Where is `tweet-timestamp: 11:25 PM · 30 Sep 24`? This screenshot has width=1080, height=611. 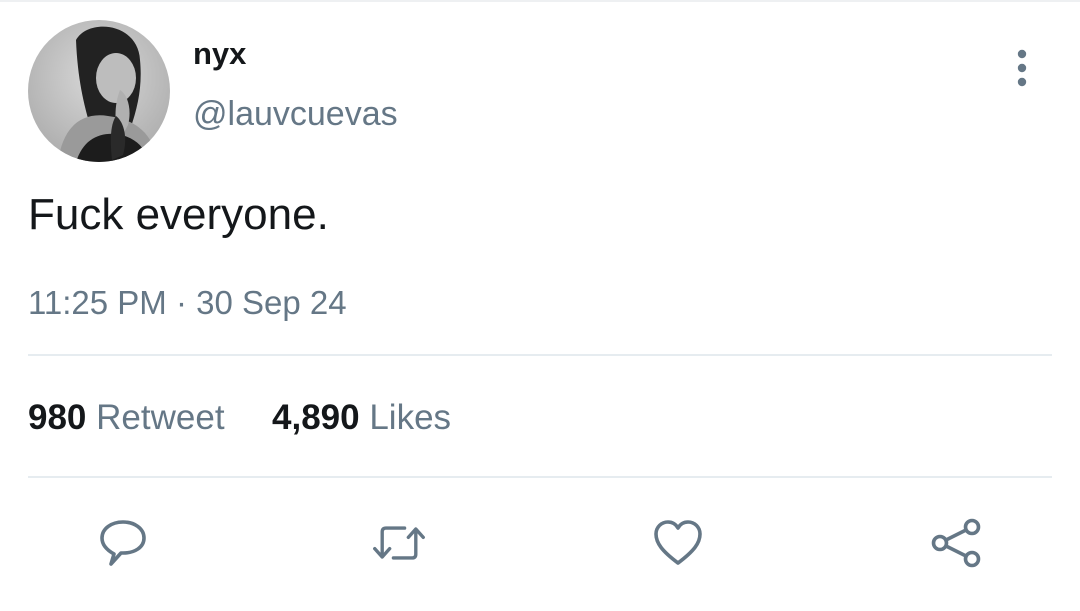 tweet-timestamp: 11:25 PM · 30 Sep 24 is located at coordinates (187, 303).